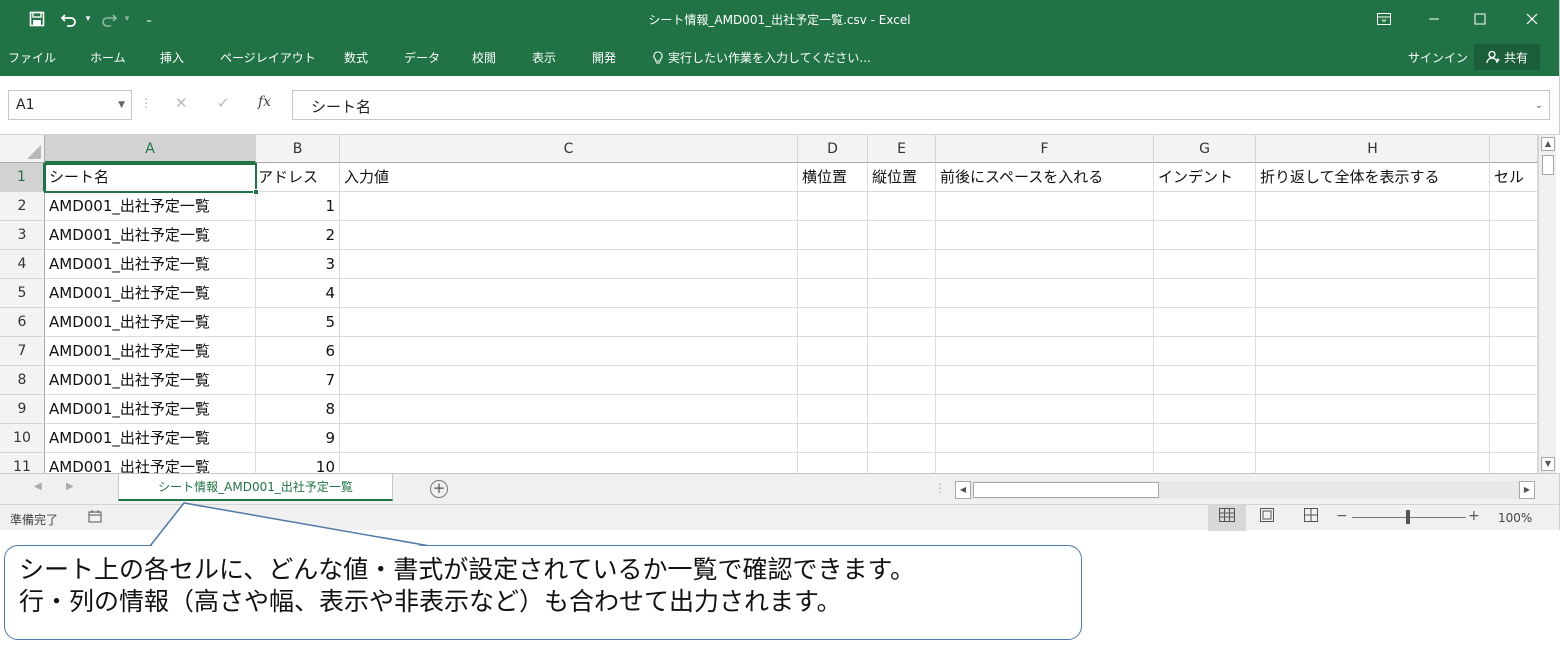 The width and height of the screenshot is (1560, 645). I want to click on zoom-level: 100%, so click(1515, 518).